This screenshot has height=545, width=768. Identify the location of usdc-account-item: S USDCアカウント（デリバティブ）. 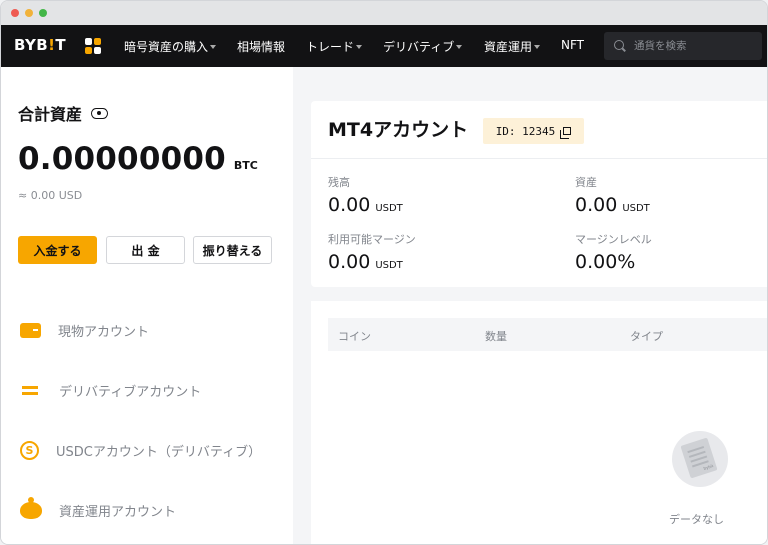
(140, 450).